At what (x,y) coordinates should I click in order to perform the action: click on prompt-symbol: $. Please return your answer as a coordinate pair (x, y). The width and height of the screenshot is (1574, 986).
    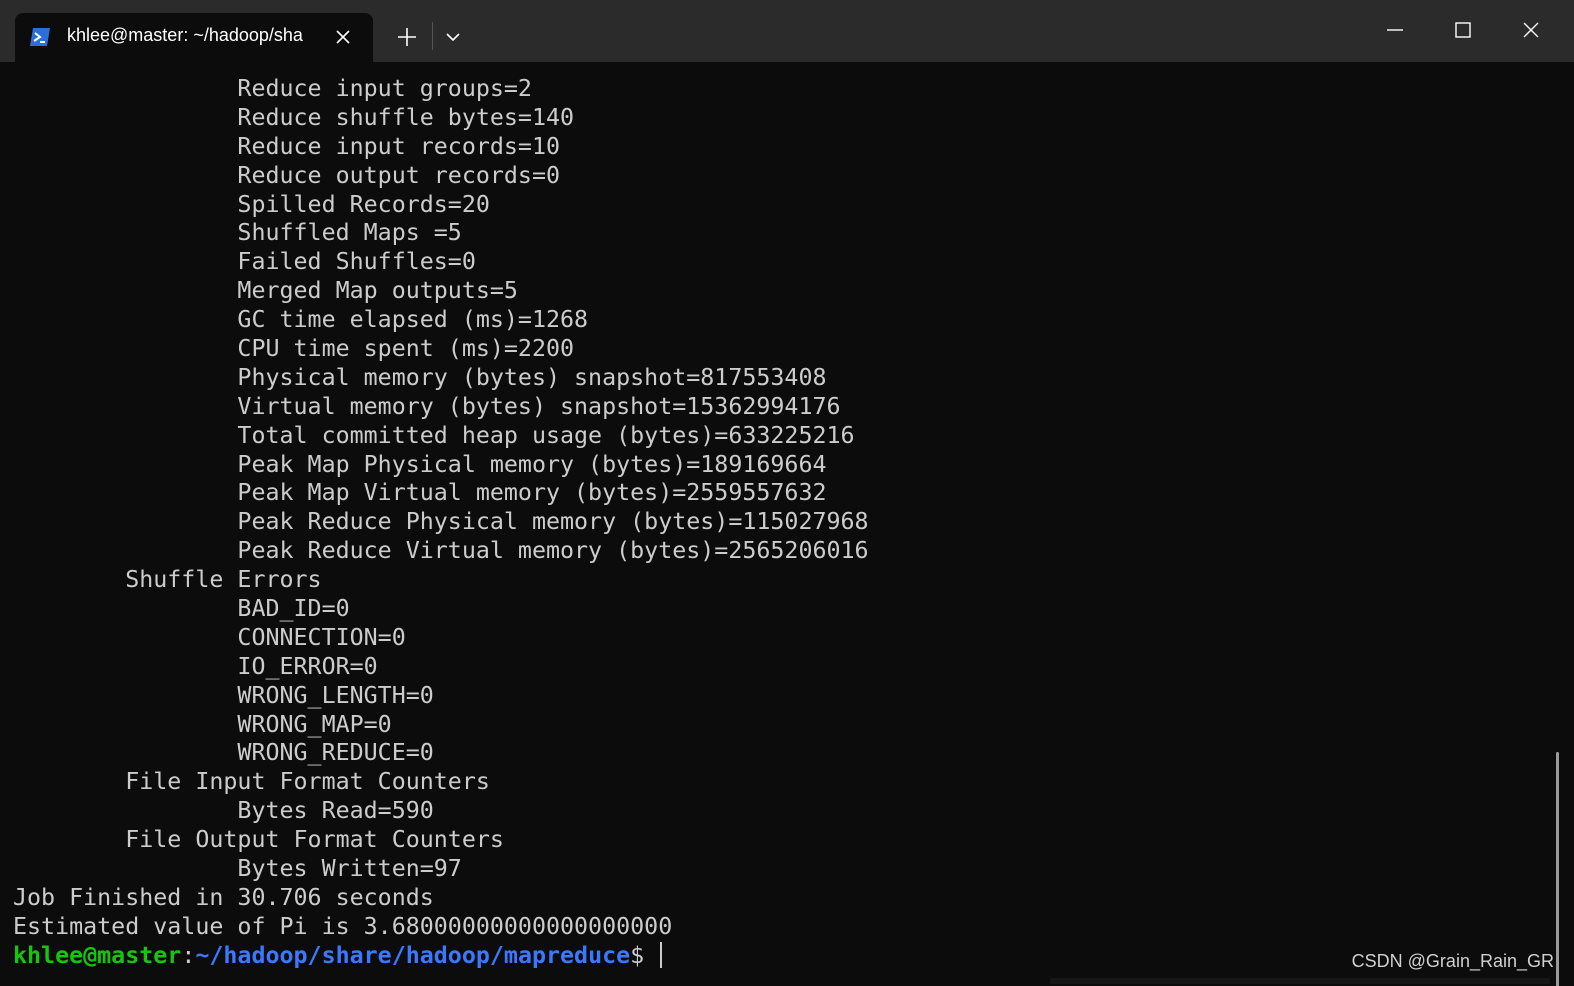
    Looking at the image, I should click on (644, 955).